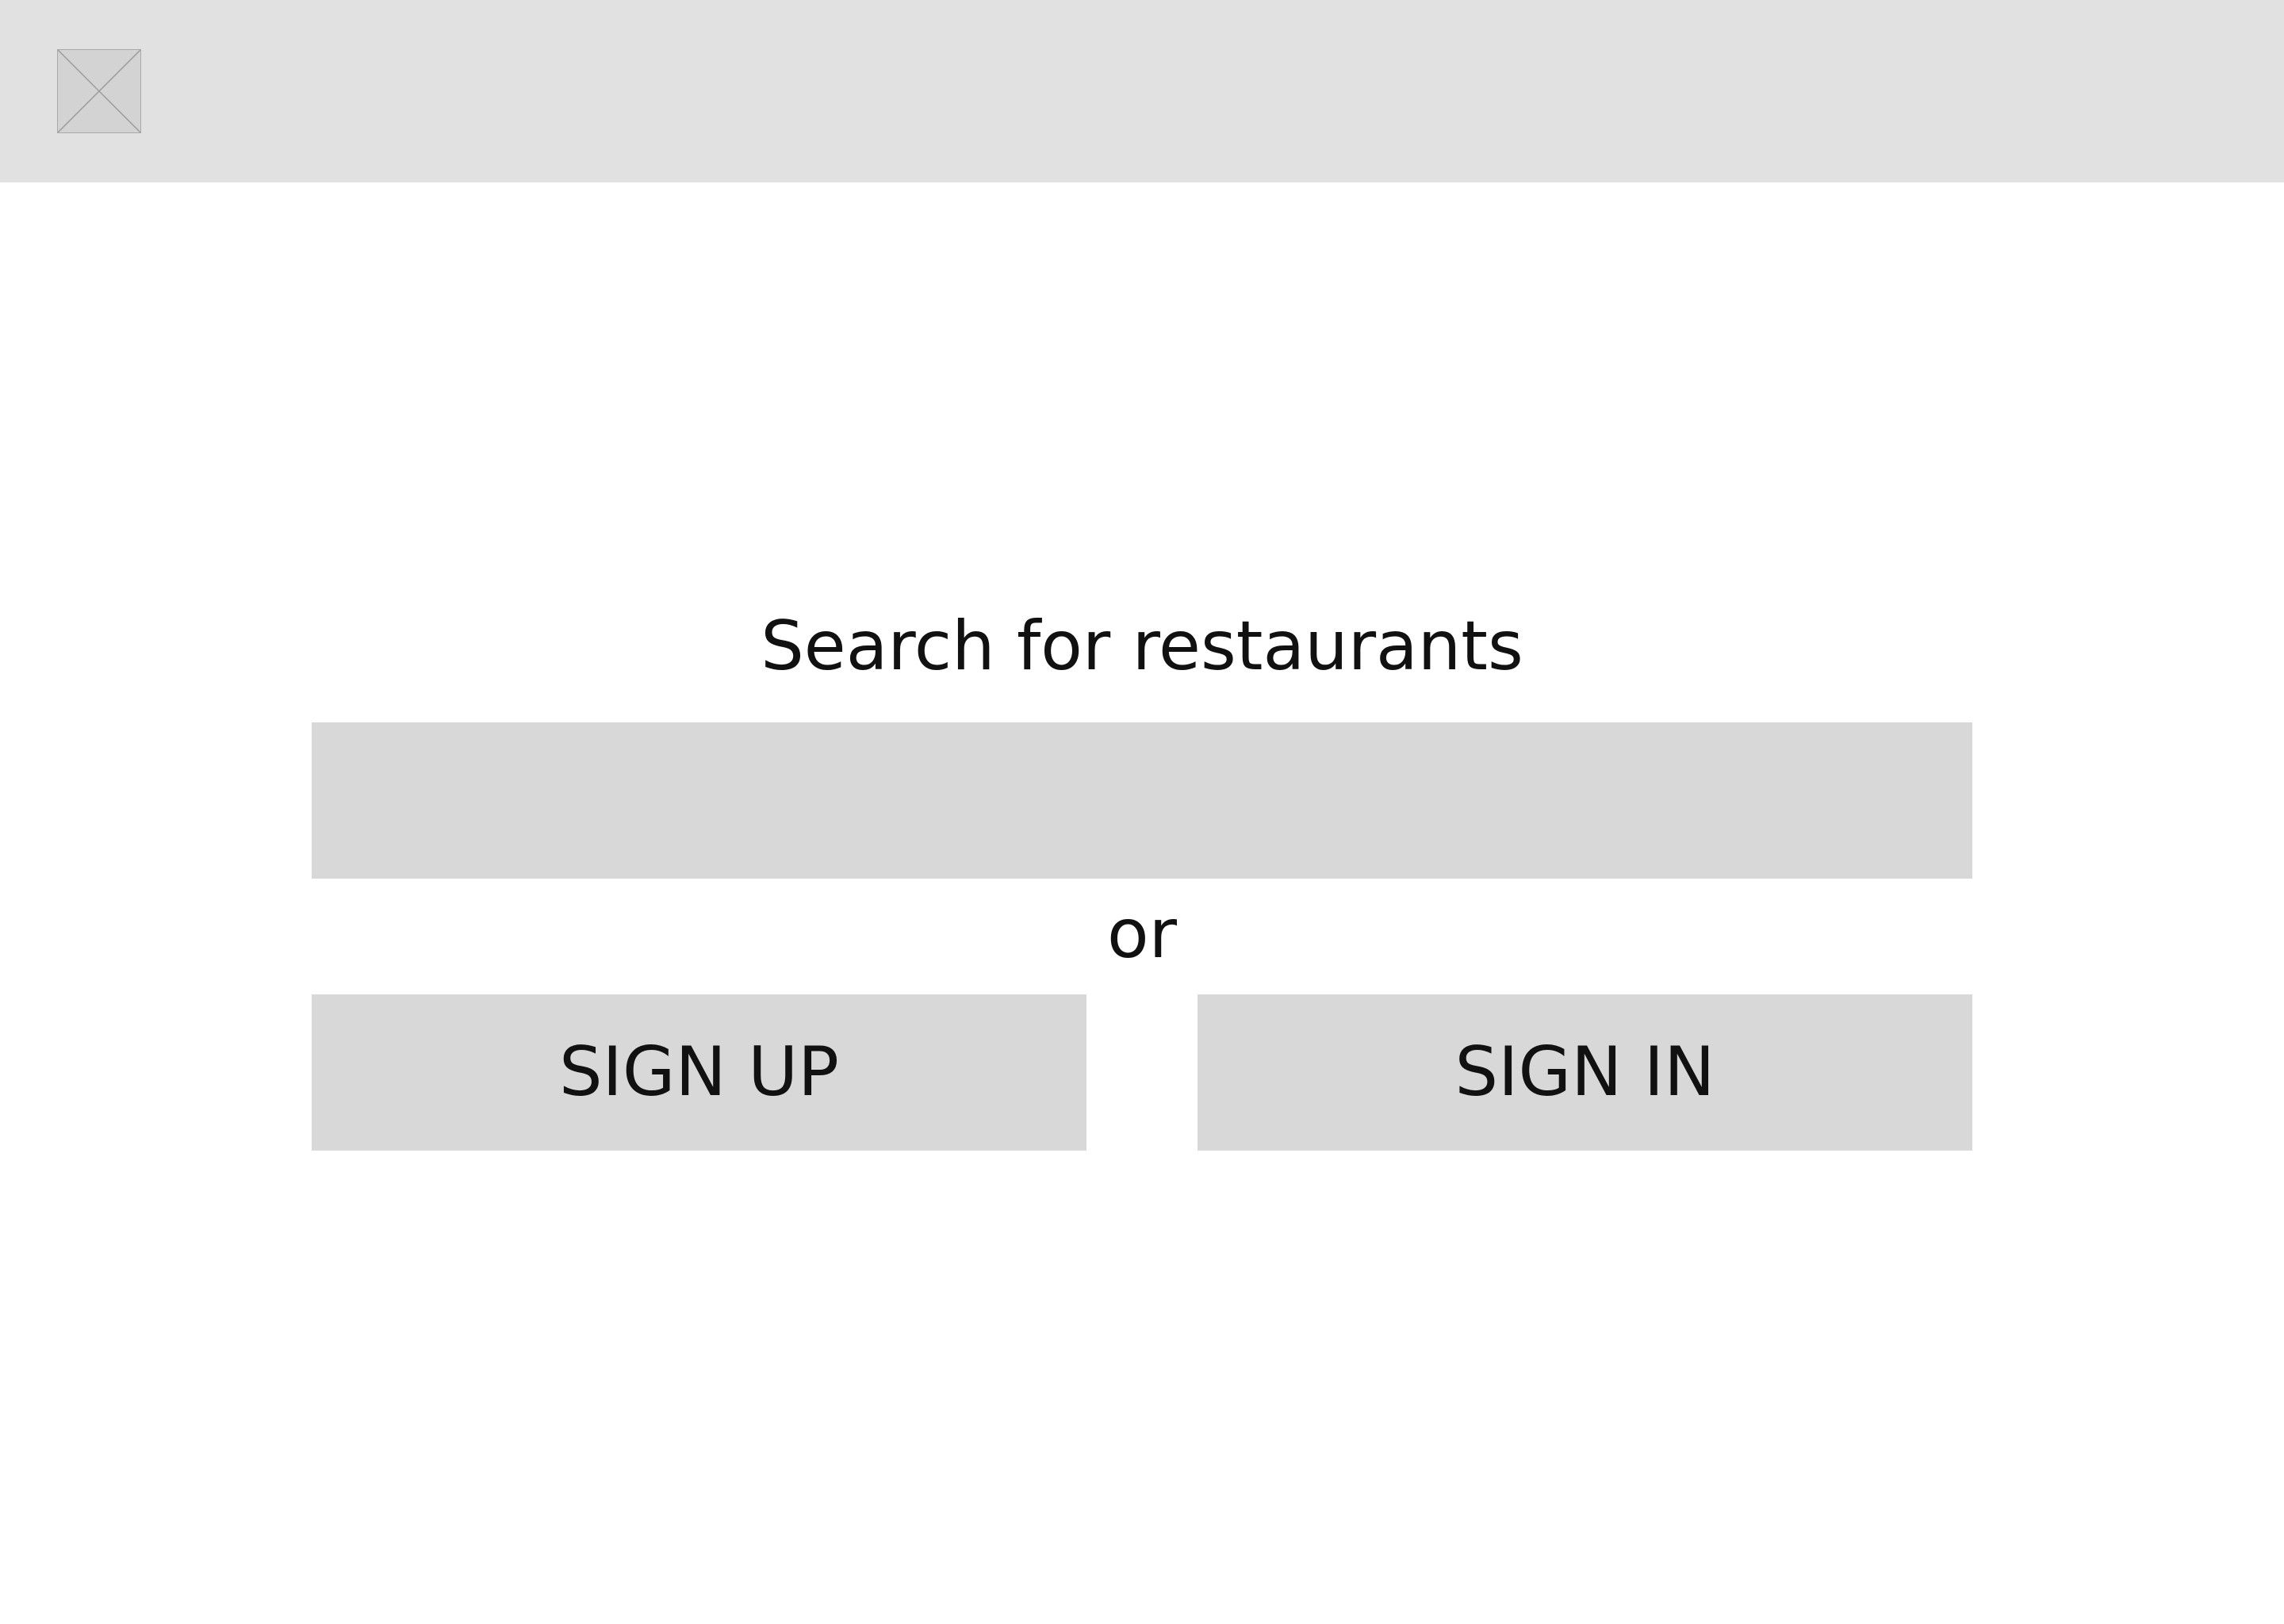 Image resolution: width=2284 pixels, height=1624 pixels. What do you see at coordinates (699, 1072) in the screenshot?
I see `sign-up-button: SIGN UP` at bounding box center [699, 1072].